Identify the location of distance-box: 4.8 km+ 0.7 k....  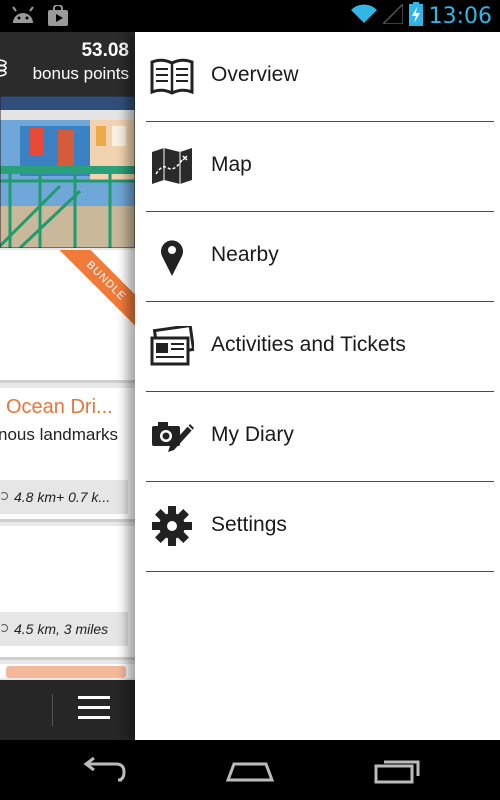
(64, 497).